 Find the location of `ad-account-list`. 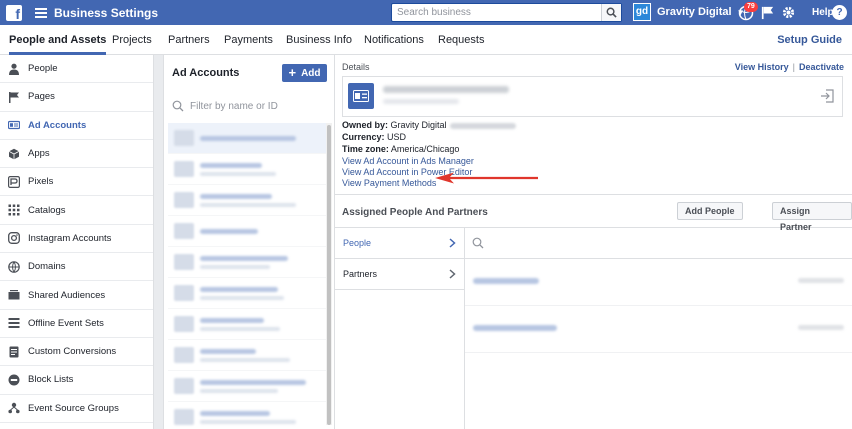

ad-account-list is located at coordinates (247, 276).